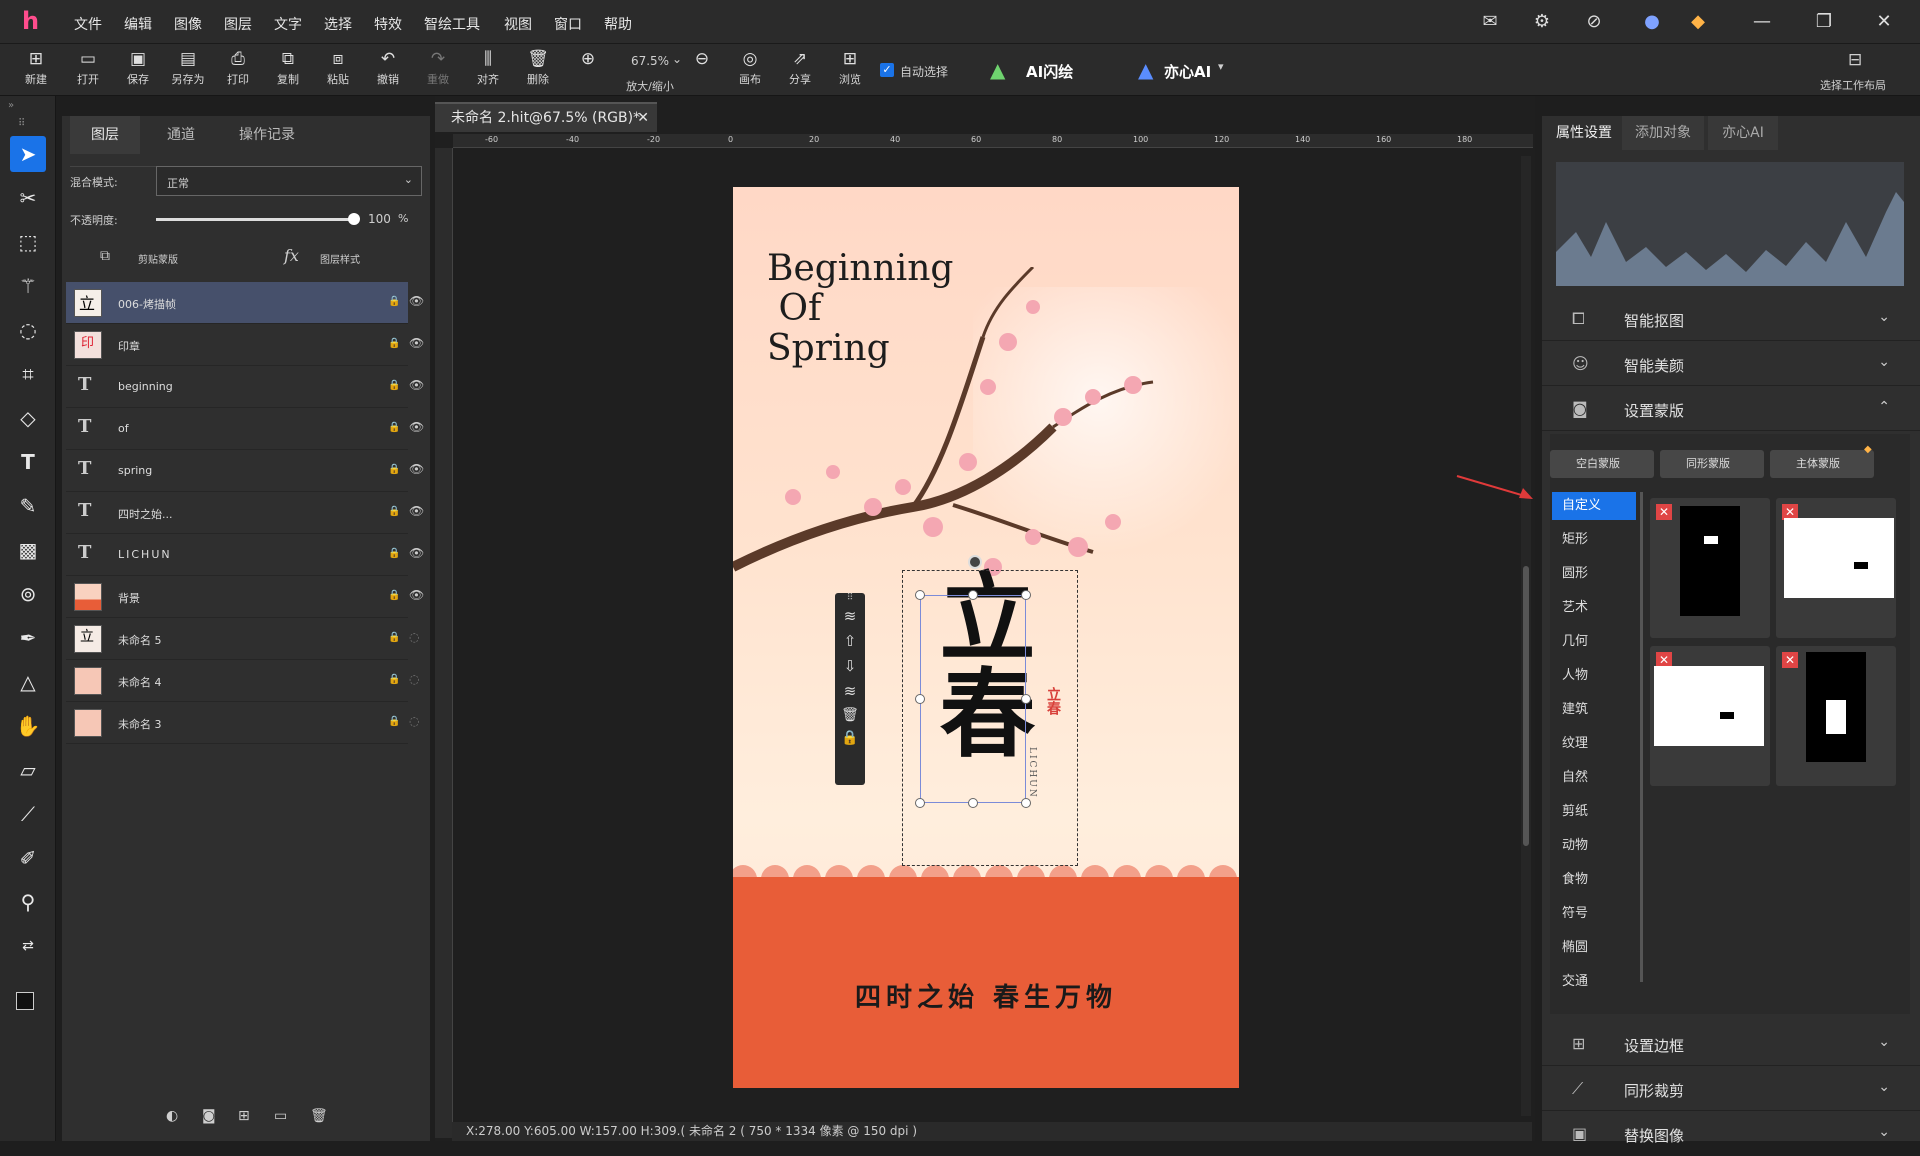 The width and height of the screenshot is (1920, 1156). I want to click on redo-button: ↷ 重做, so click(438, 67).